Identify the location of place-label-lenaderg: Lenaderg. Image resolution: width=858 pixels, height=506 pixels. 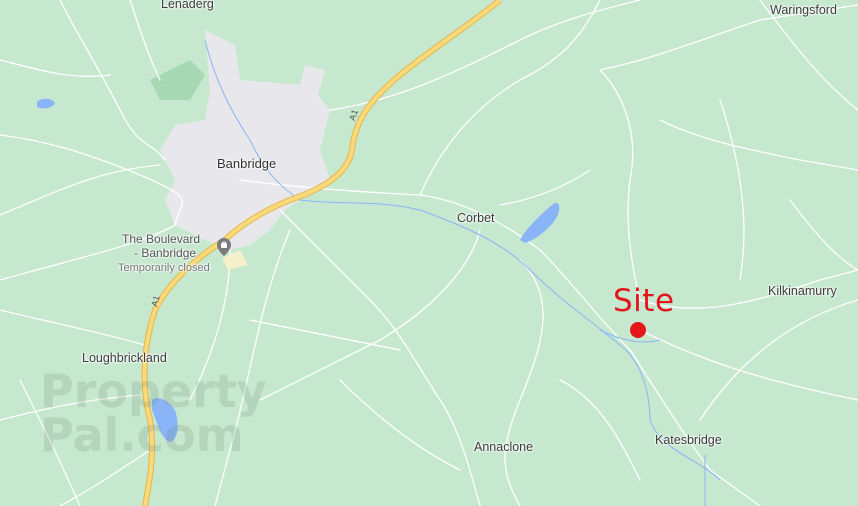
(187, 5).